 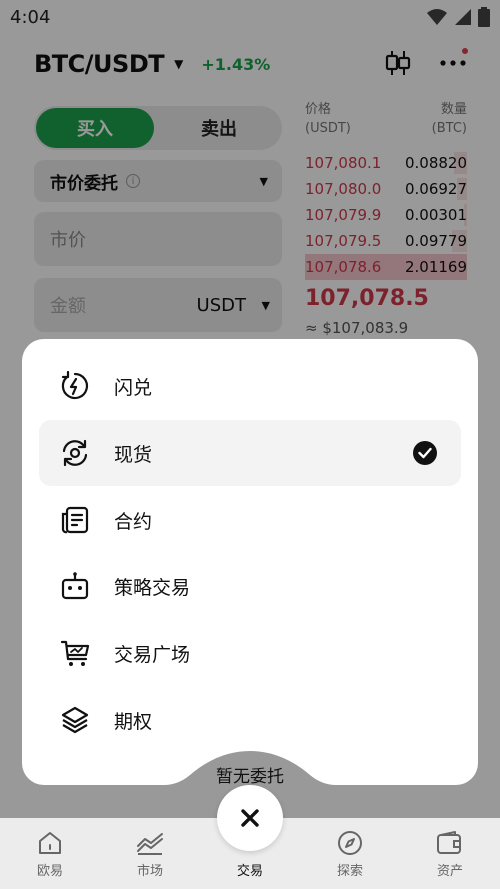 What do you see at coordinates (250, 386) in the screenshot?
I see `menu-item-flash-swap: 闪兑` at bounding box center [250, 386].